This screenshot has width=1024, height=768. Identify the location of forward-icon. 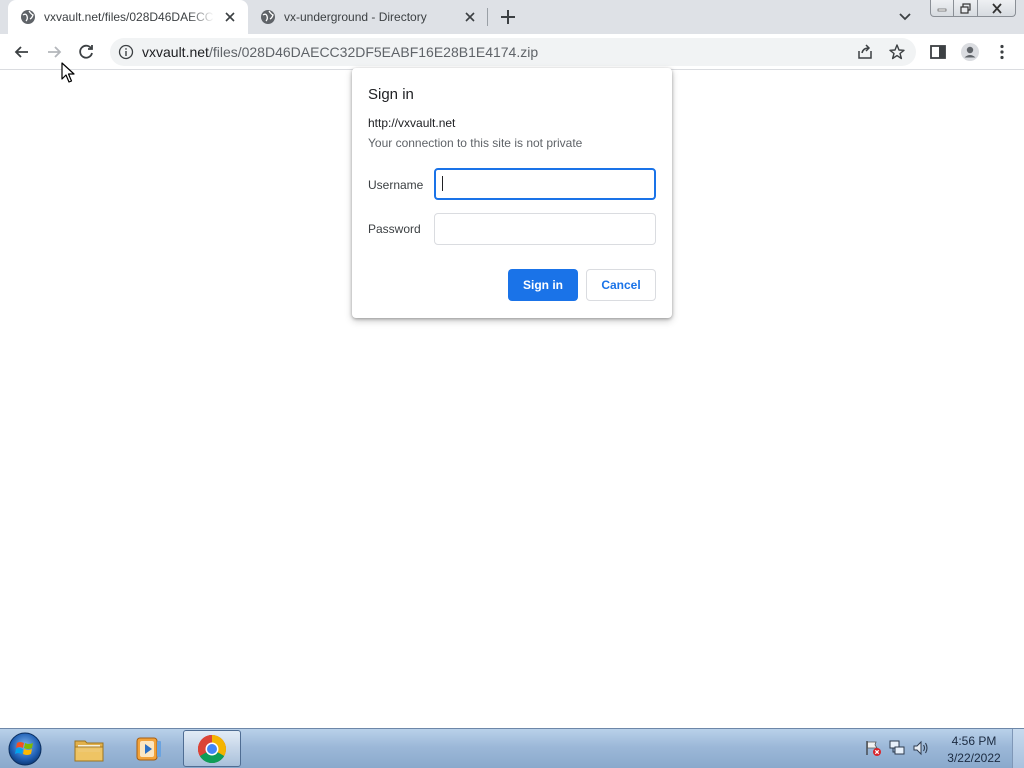
(54, 52).